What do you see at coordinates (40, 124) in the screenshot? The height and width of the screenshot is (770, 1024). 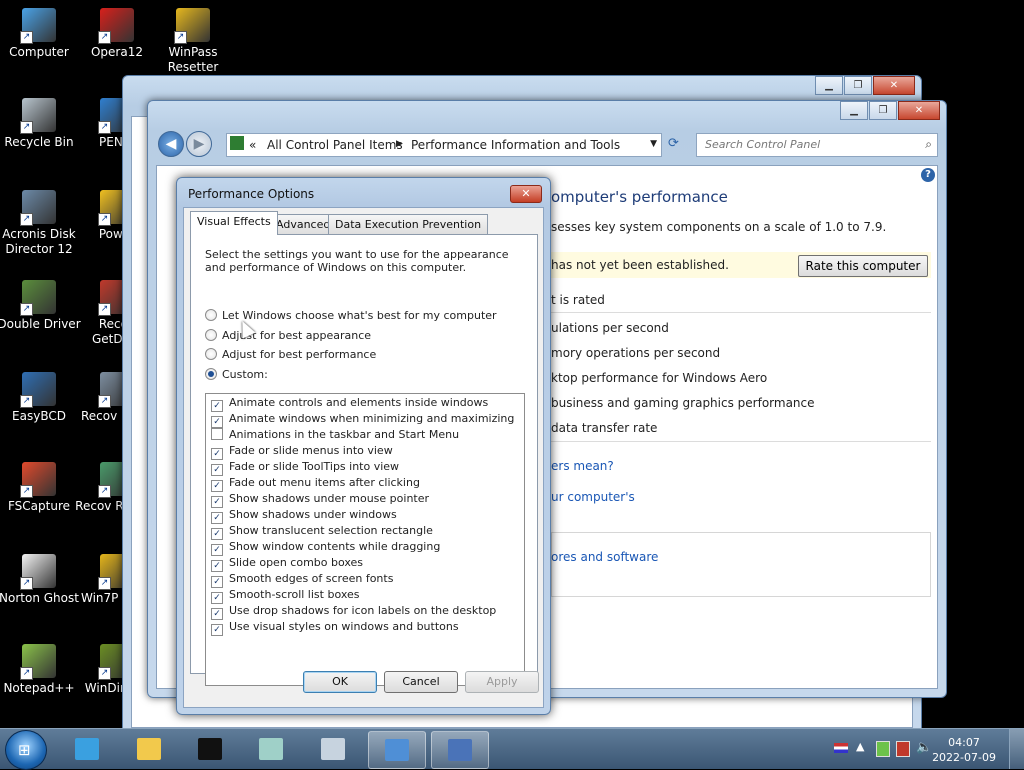 I see `desktop-icon: ↗ Recycle Bin` at bounding box center [40, 124].